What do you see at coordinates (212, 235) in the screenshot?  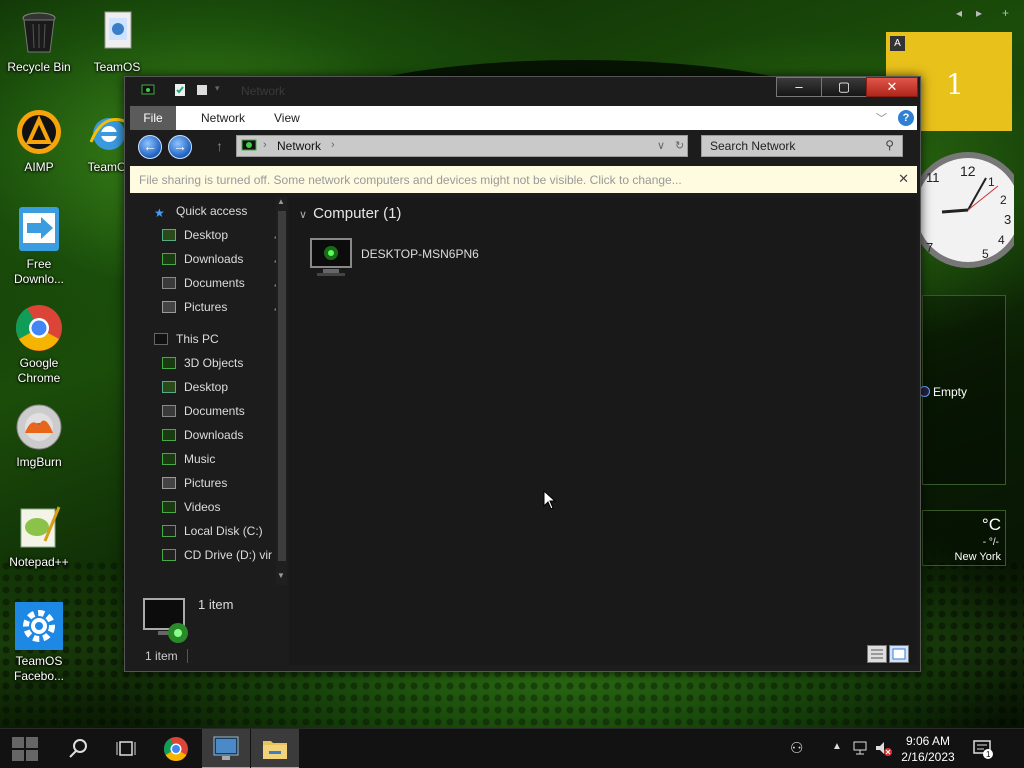 I see `sidebar-item-desktop: Desktop` at bounding box center [212, 235].